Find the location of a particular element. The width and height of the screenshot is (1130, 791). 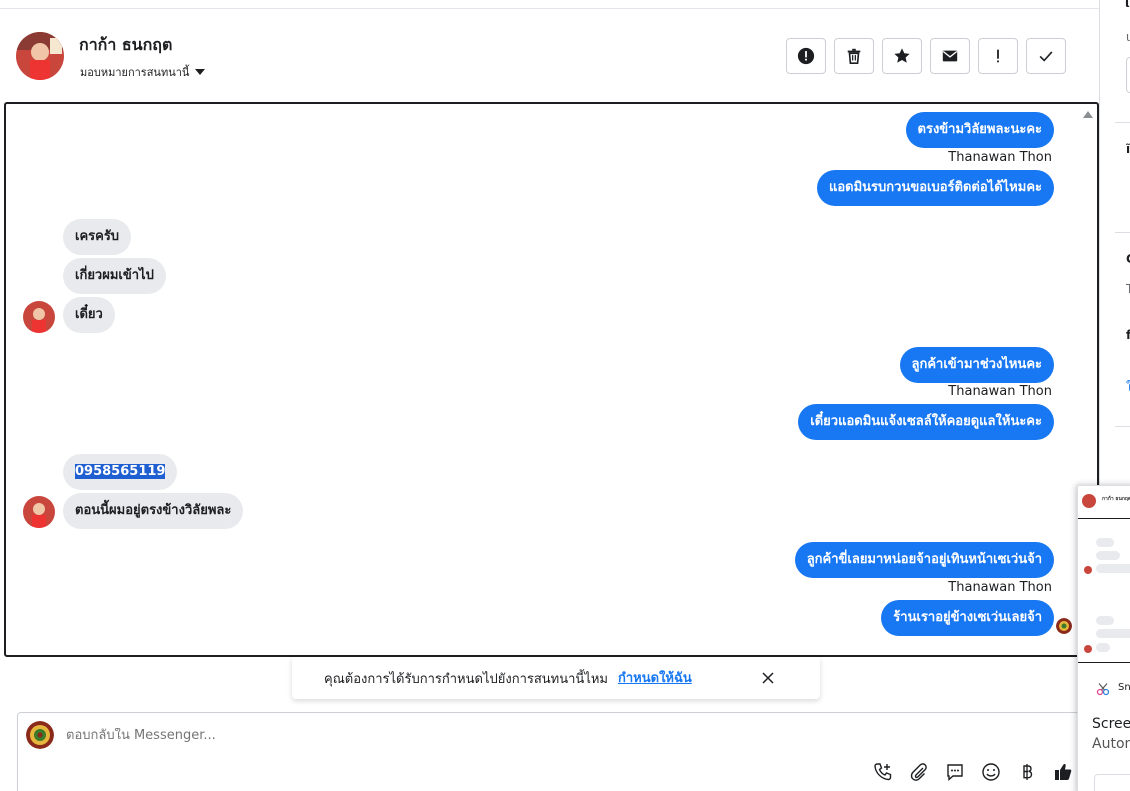

like-button is located at coordinates (1063, 772).